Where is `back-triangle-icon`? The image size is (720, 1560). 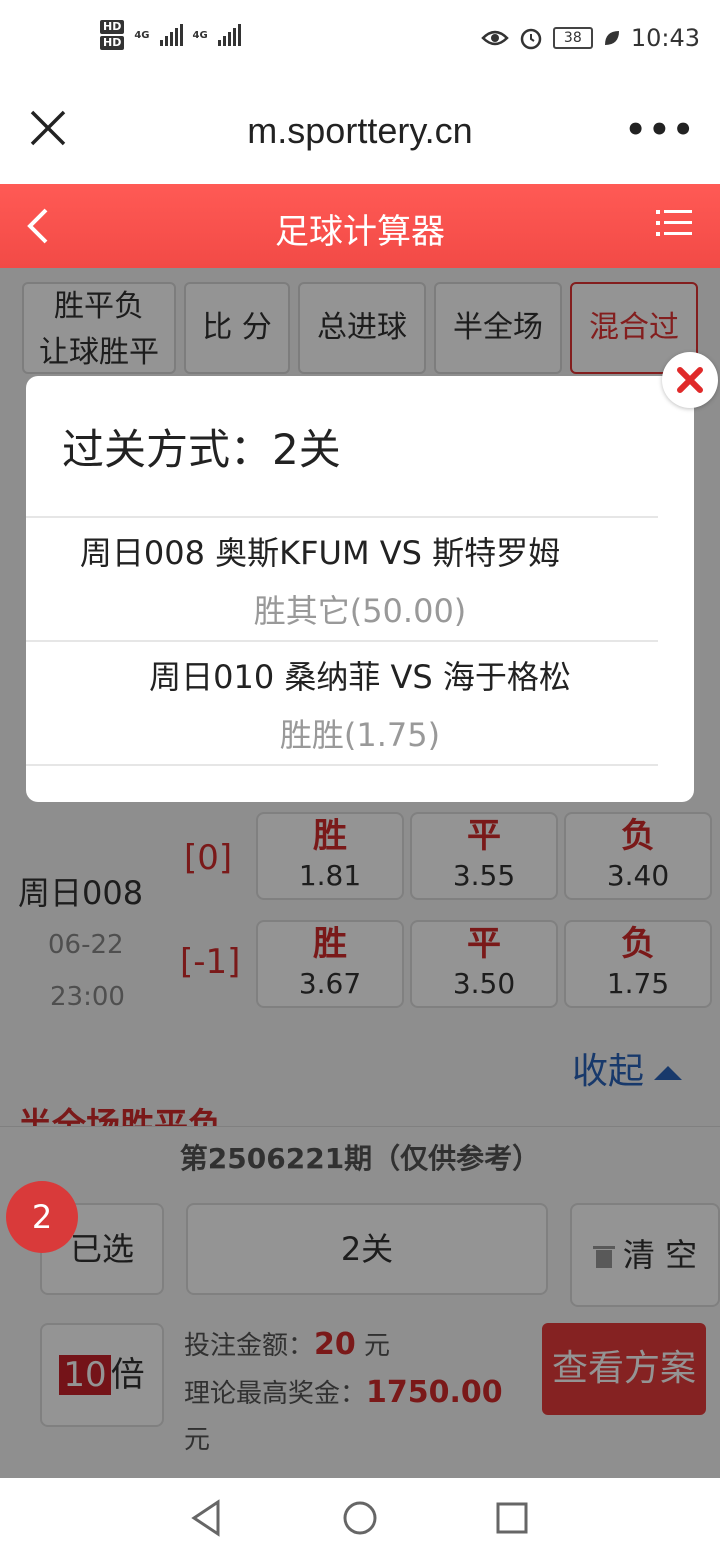
back-triangle-icon is located at coordinates (208, 1518).